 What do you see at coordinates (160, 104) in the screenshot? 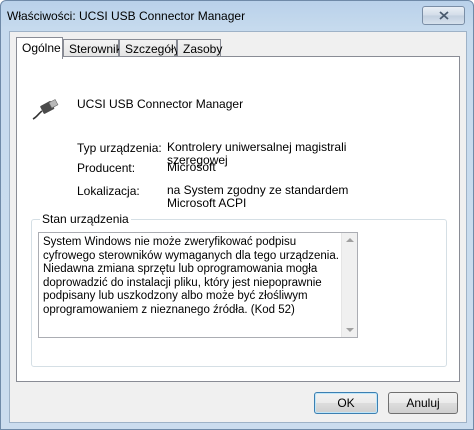
I see `device-name: UCSI USB Connector Manager` at bounding box center [160, 104].